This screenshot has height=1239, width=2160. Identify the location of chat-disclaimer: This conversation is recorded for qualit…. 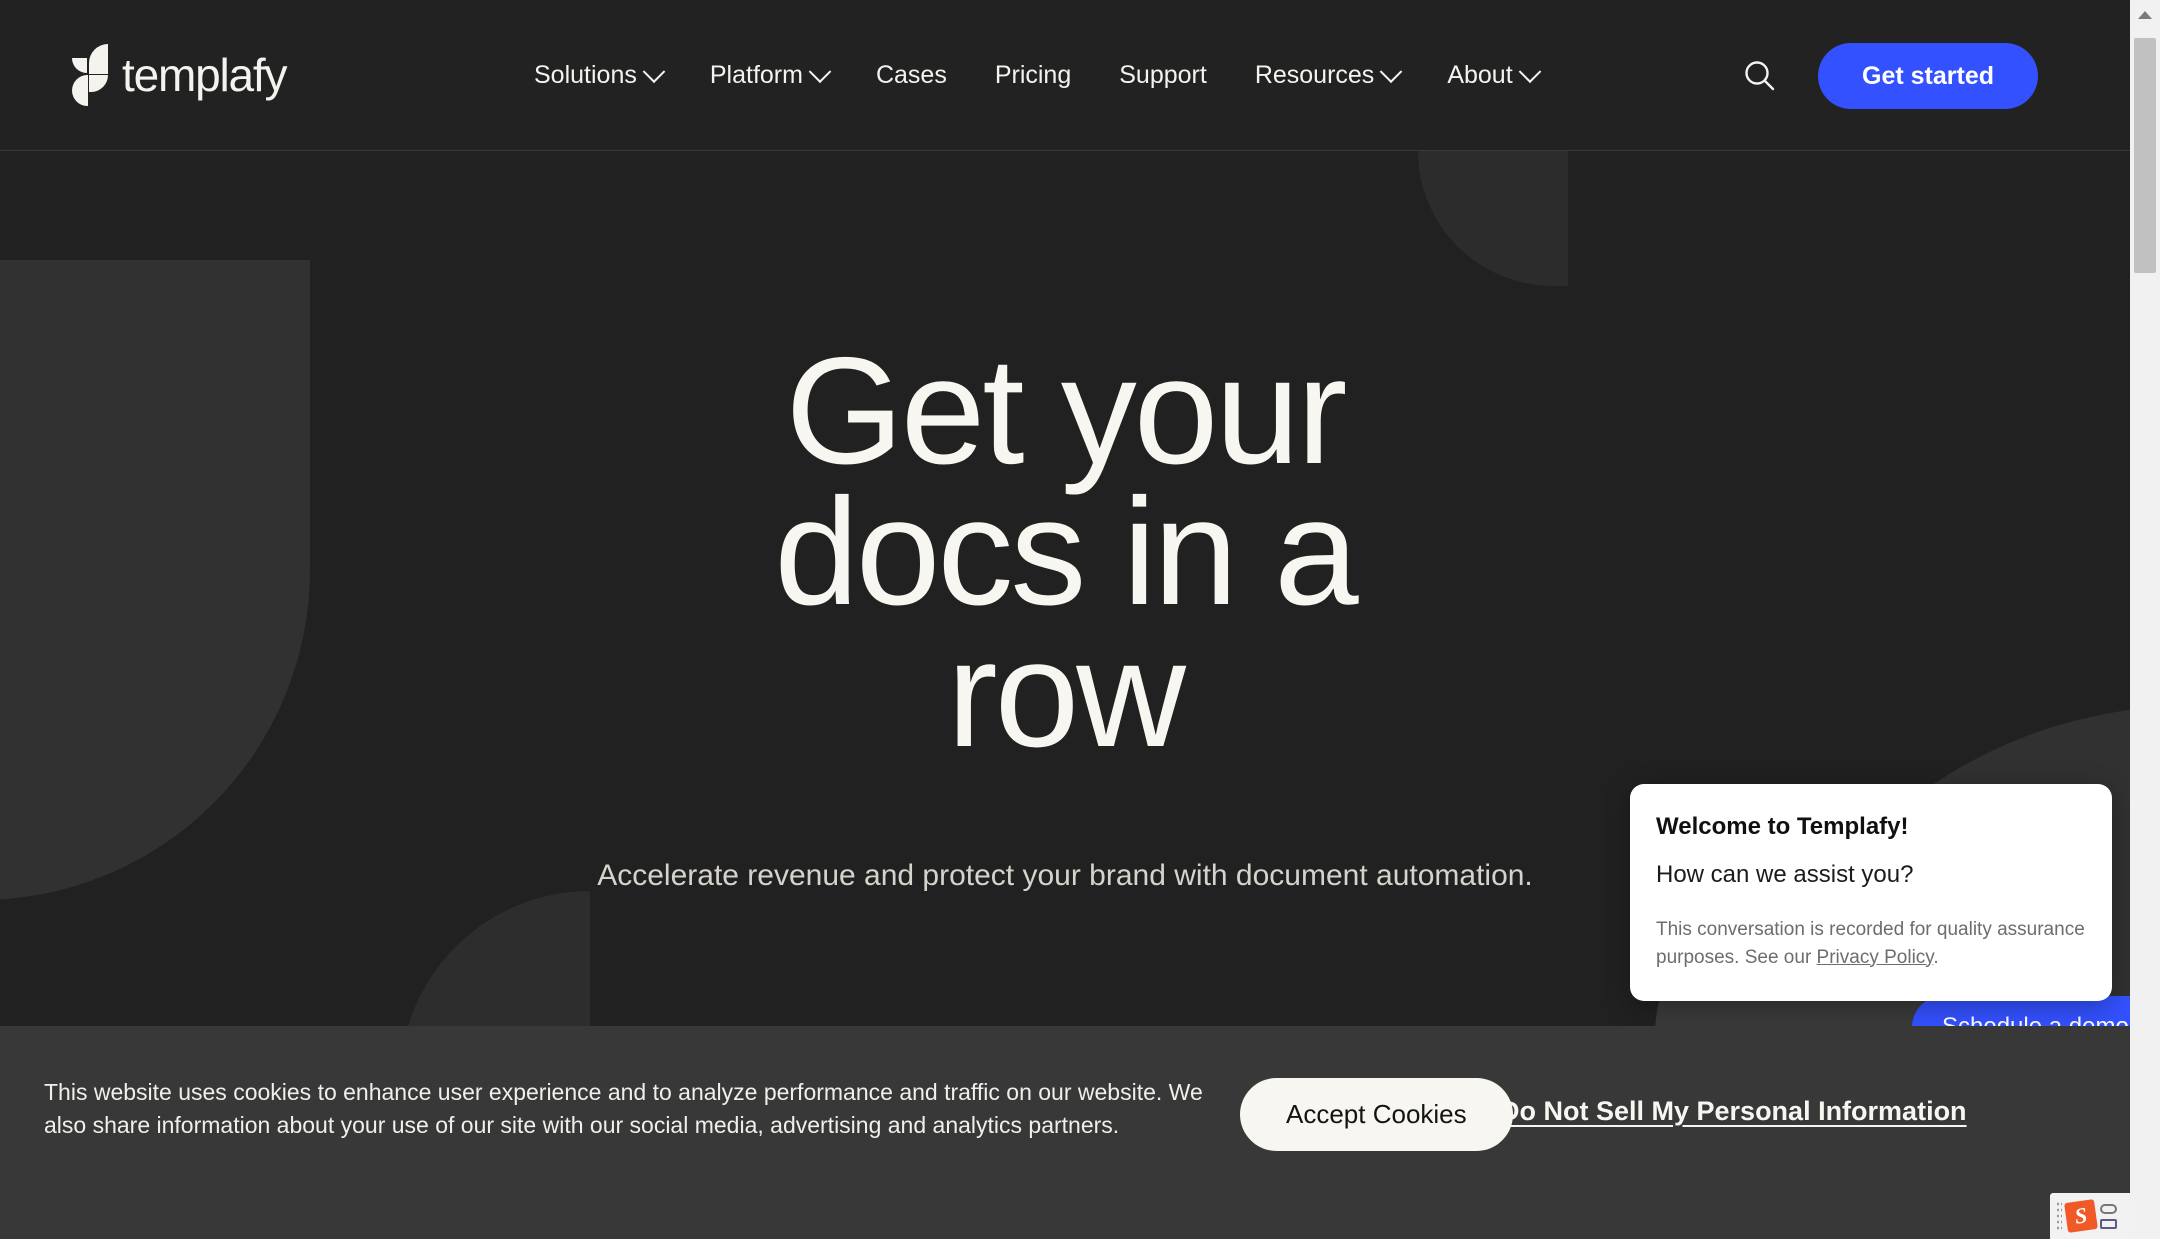
(1871, 943).